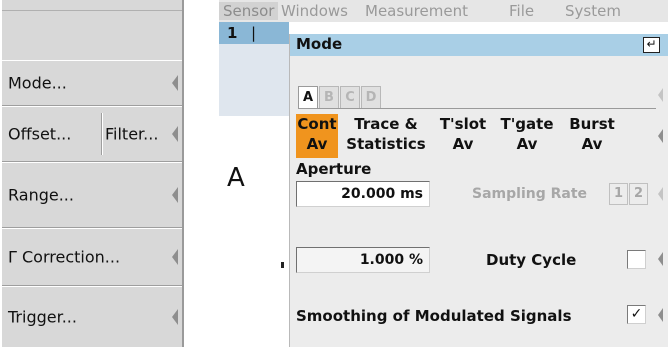 The height and width of the screenshot is (347, 668). I want to click on tab-c: C, so click(350, 97).